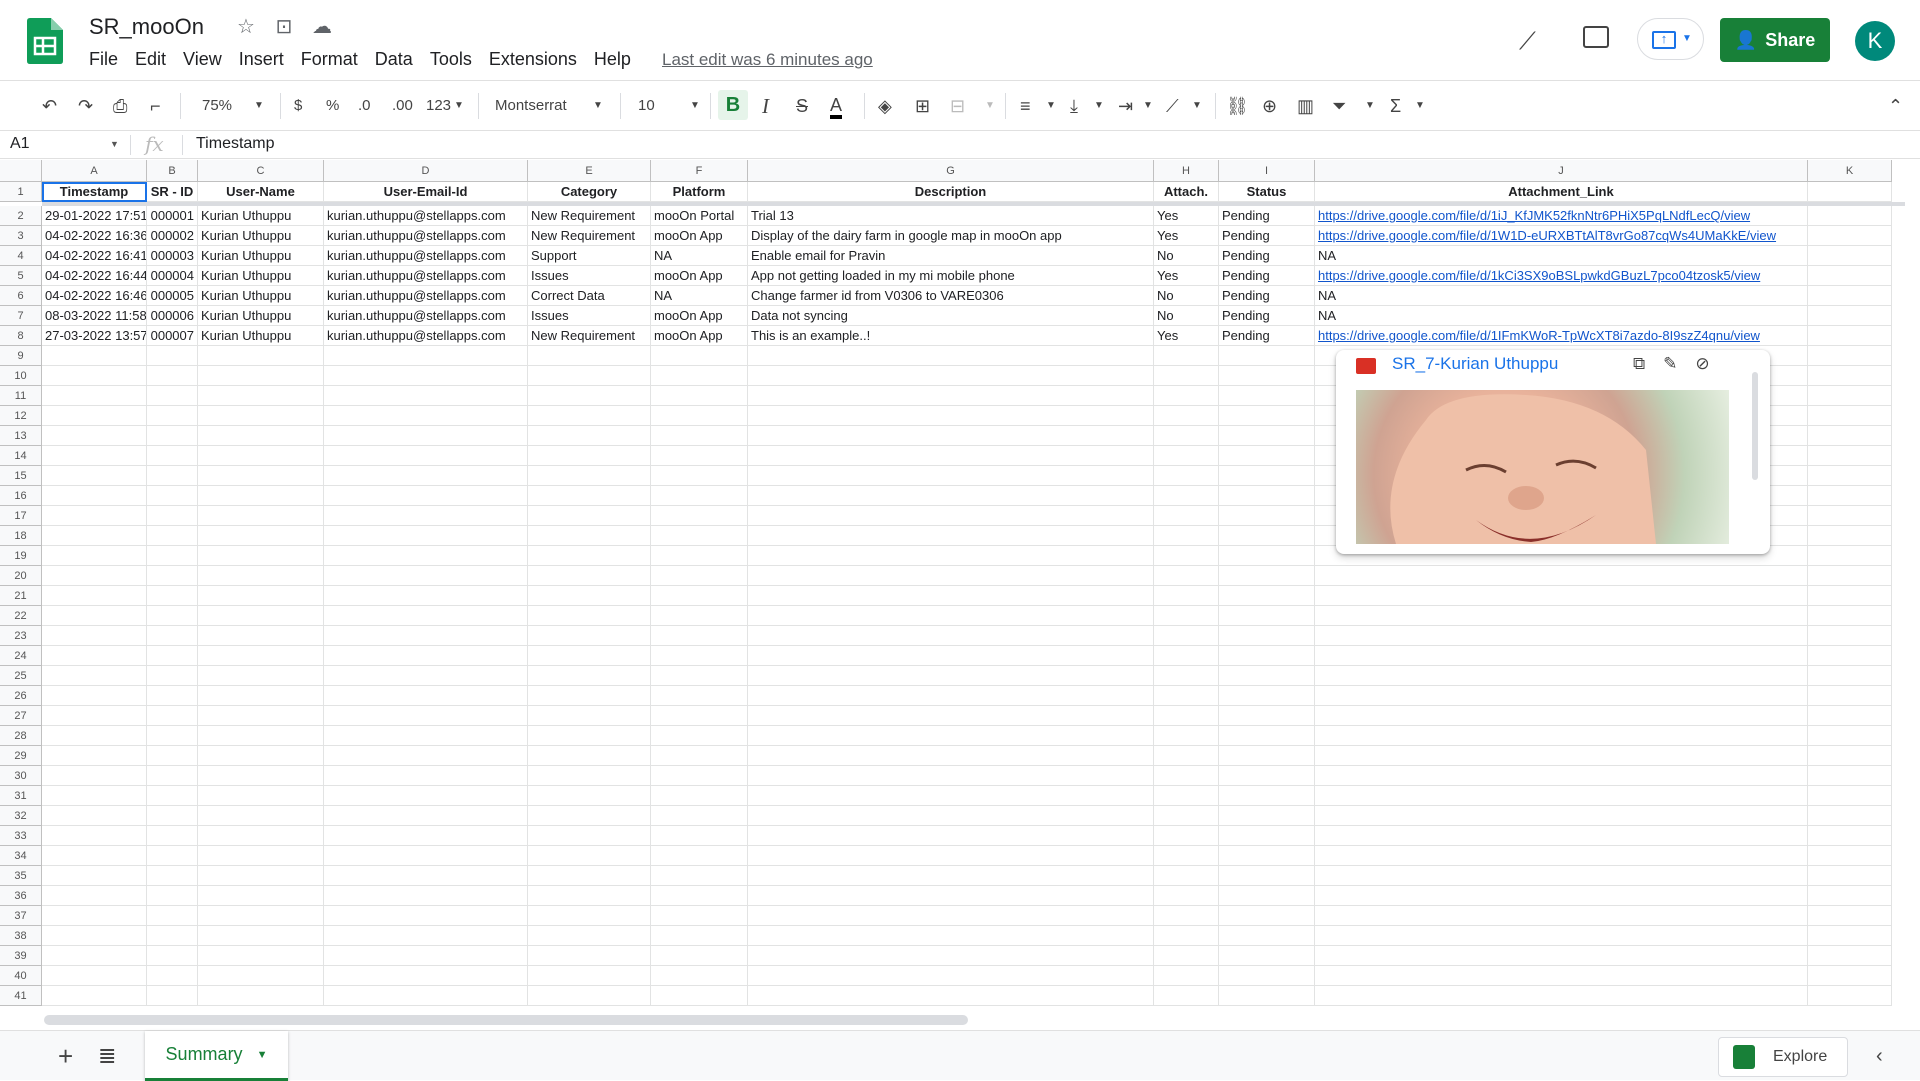 The width and height of the screenshot is (1920, 1081). What do you see at coordinates (951, 256) in the screenshot?
I see `table-cell: Enable email for Pravin` at bounding box center [951, 256].